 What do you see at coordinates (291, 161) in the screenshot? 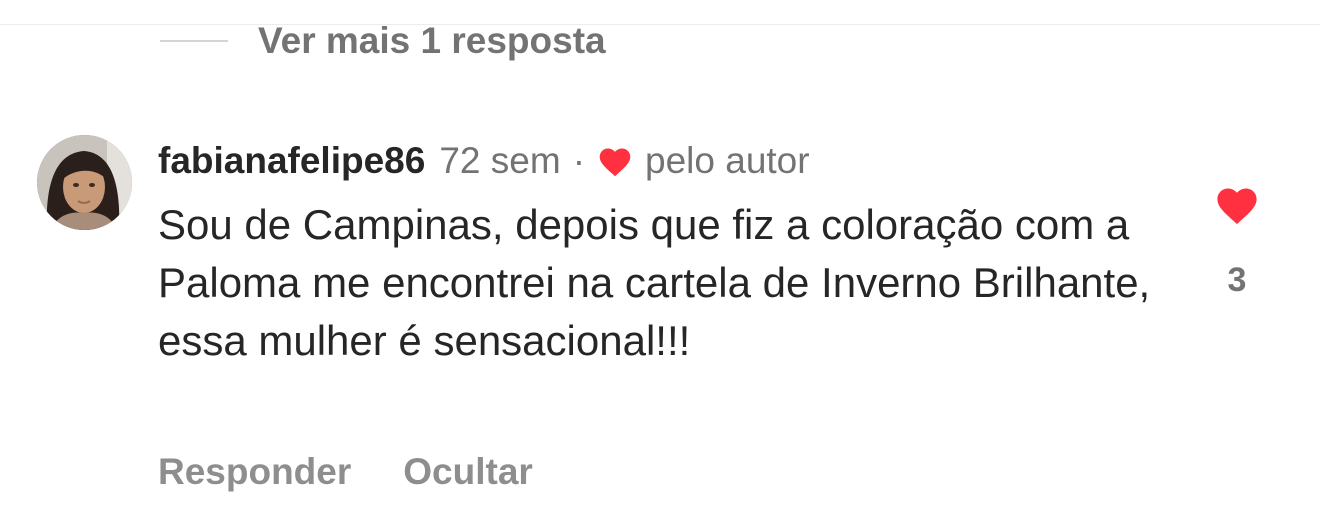
I see `comment-username: fabianafelipe86` at bounding box center [291, 161].